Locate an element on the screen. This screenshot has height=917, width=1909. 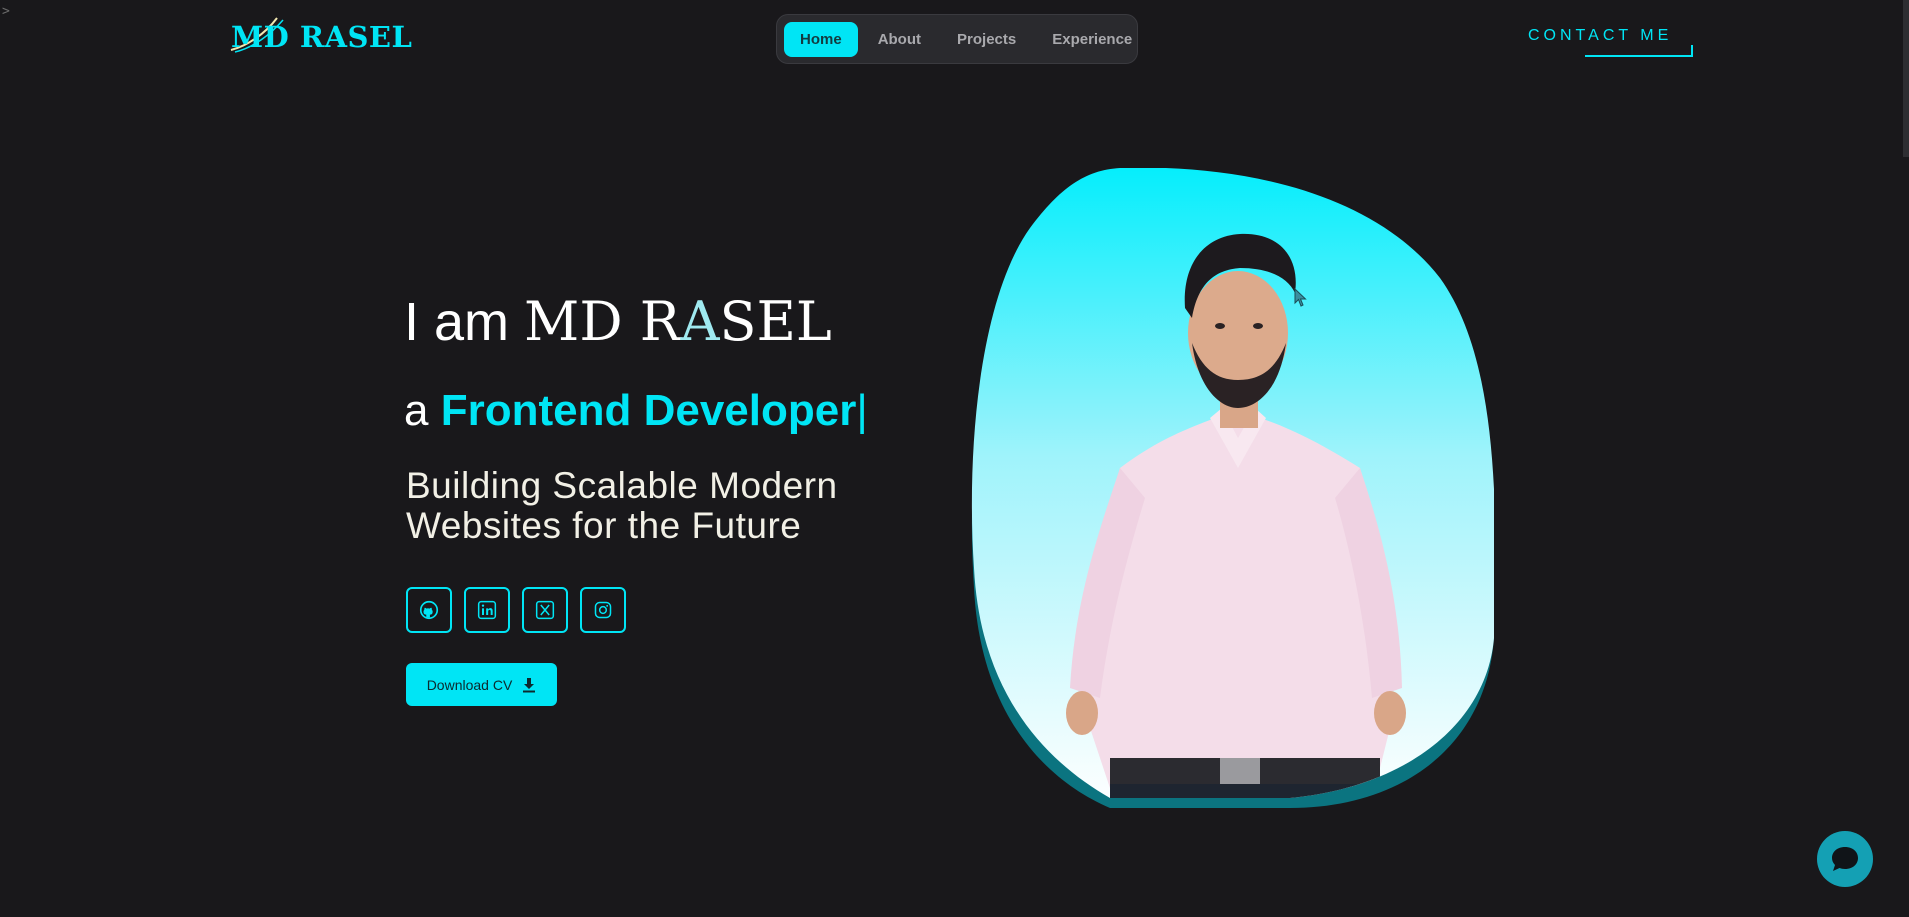
corner-glyph: > is located at coordinates (6, 11).